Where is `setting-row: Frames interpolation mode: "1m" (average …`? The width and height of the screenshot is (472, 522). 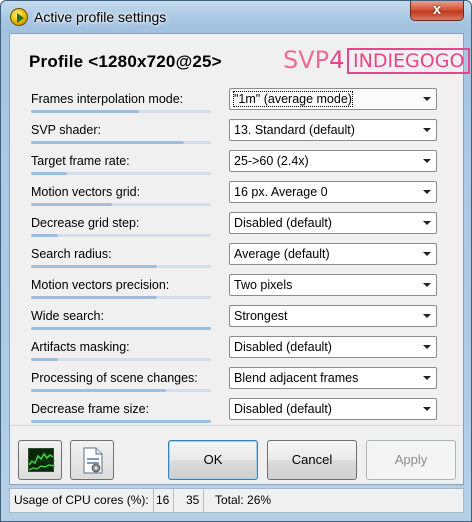
setting-row: Frames interpolation mode: "1m" (average … is located at coordinates (237, 105).